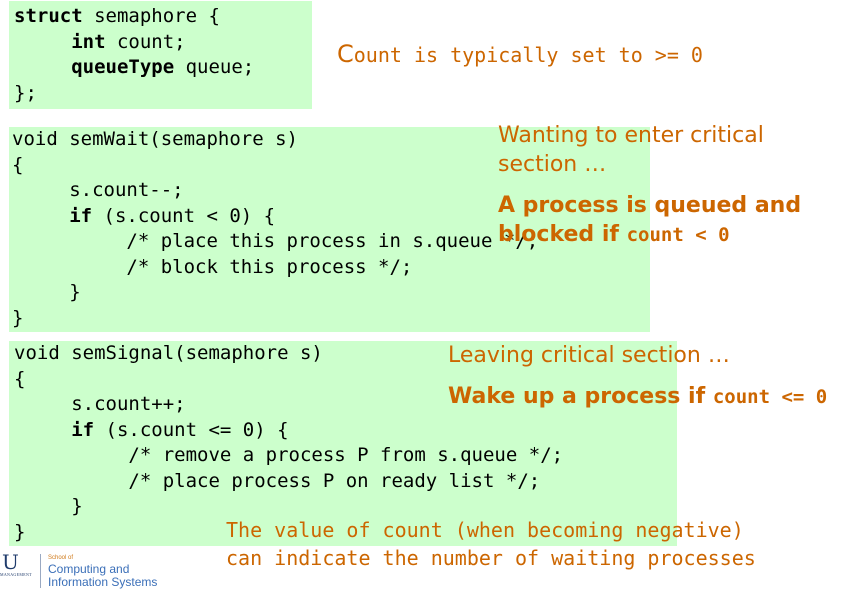 The height and width of the screenshot is (589, 868). I want to click on school-name: Computing and Information Systems, so click(102, 576).